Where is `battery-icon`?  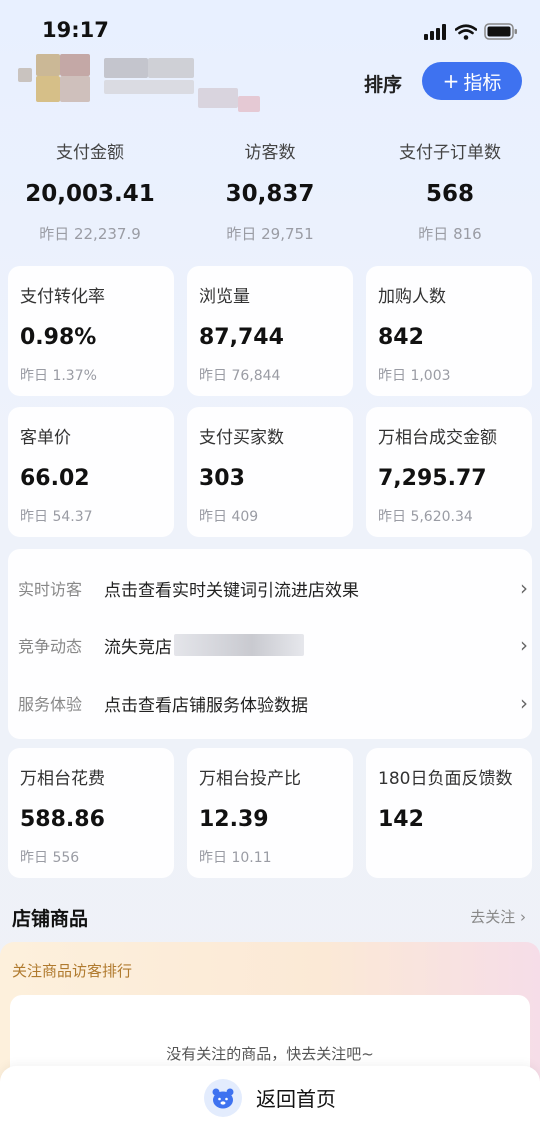
battery-icon is located at coordinates (500, 31).